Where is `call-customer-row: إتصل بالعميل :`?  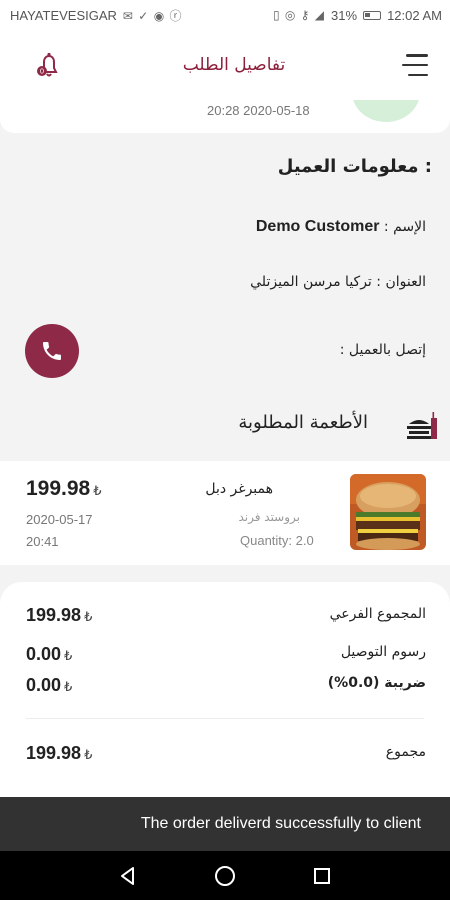
call-customer-row: إتصل بالعميل : is located at coordinates (383, 350).